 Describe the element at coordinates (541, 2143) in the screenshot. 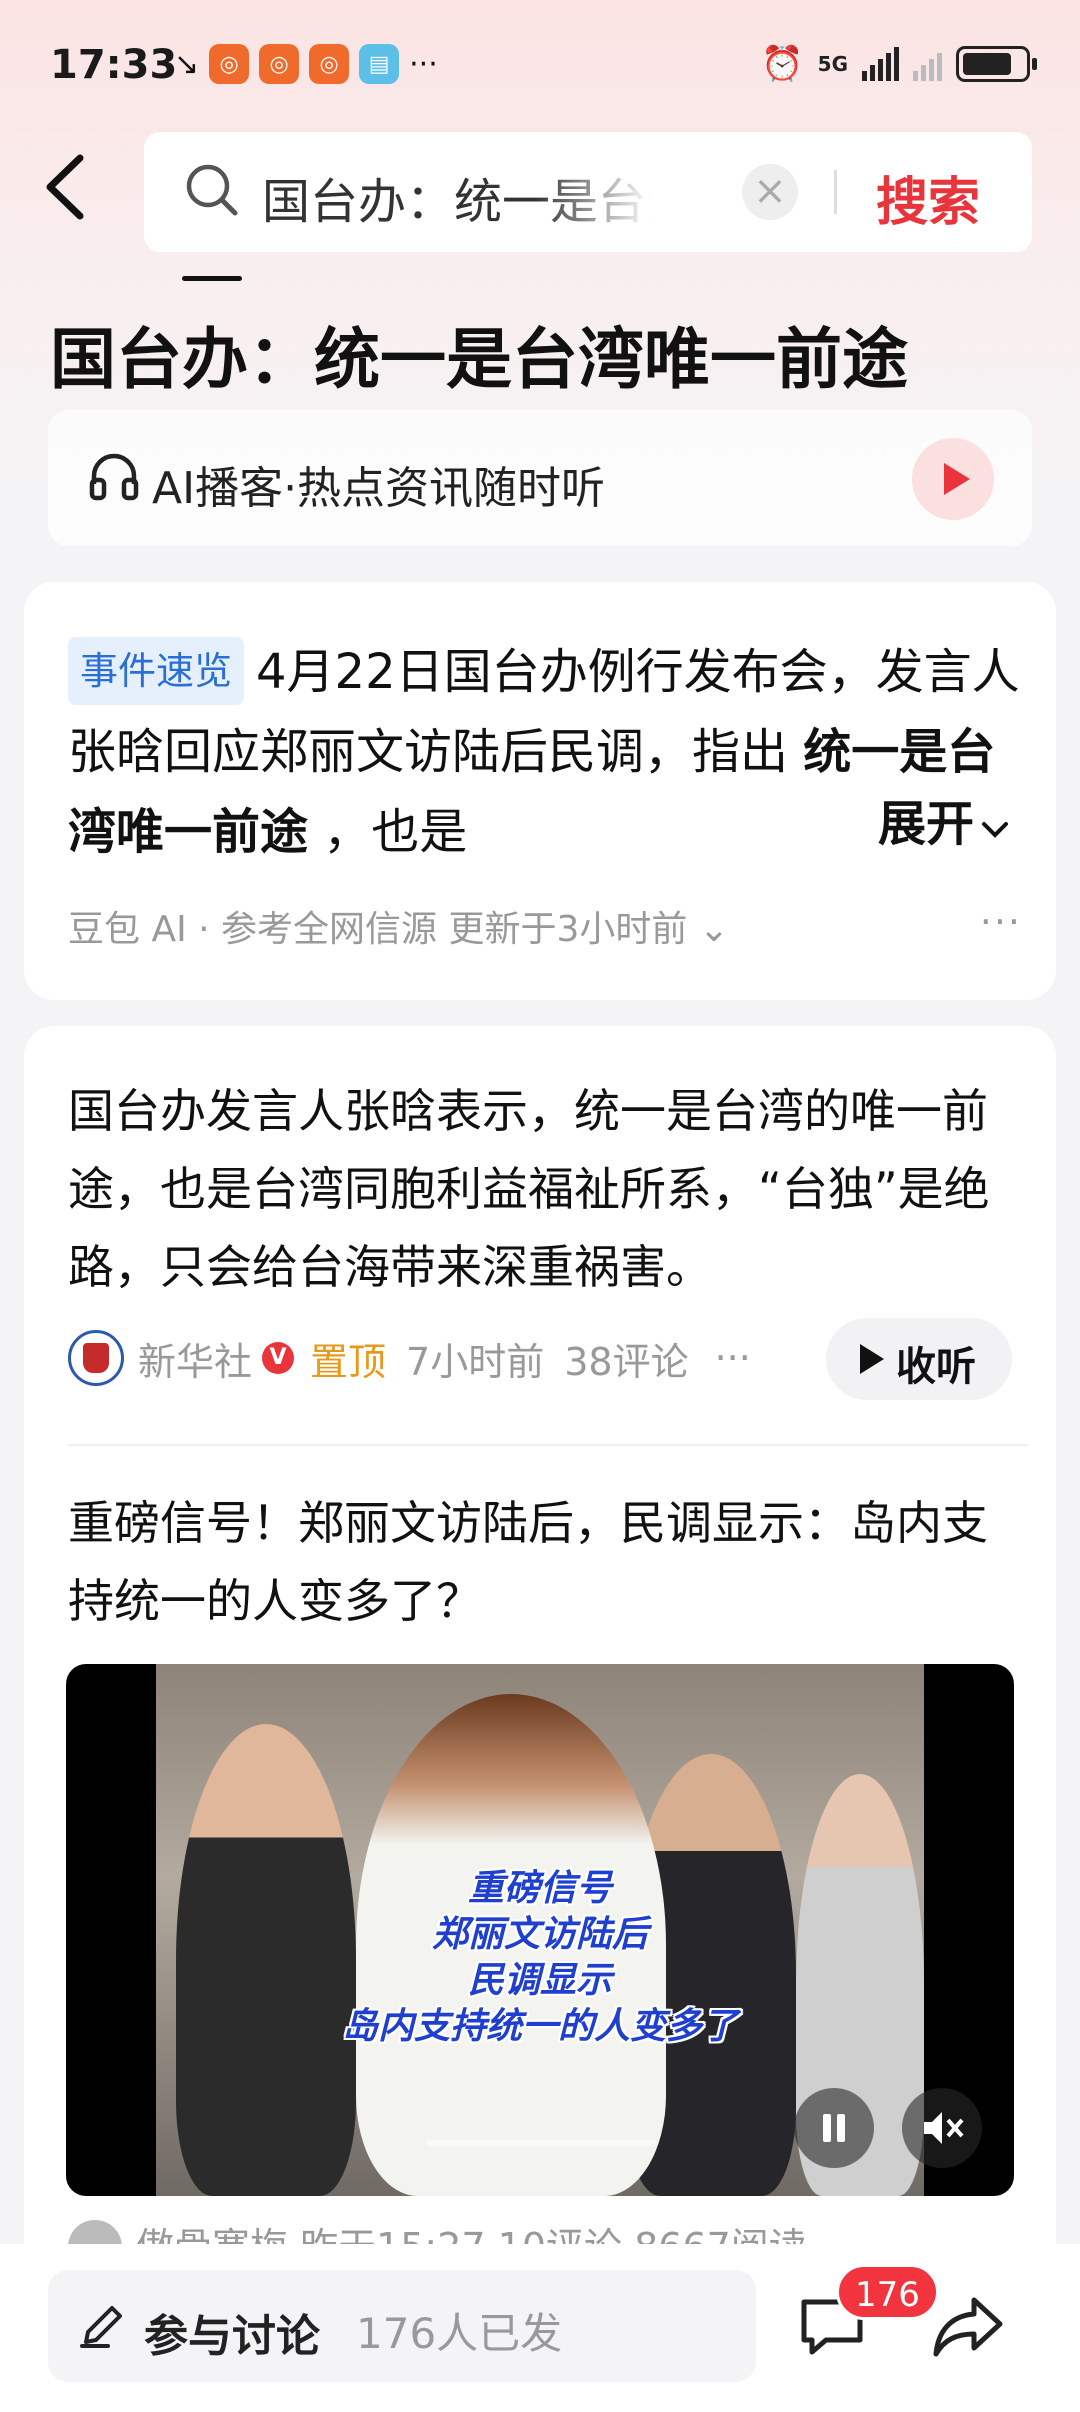

I see `video-progress-bar` at that location.